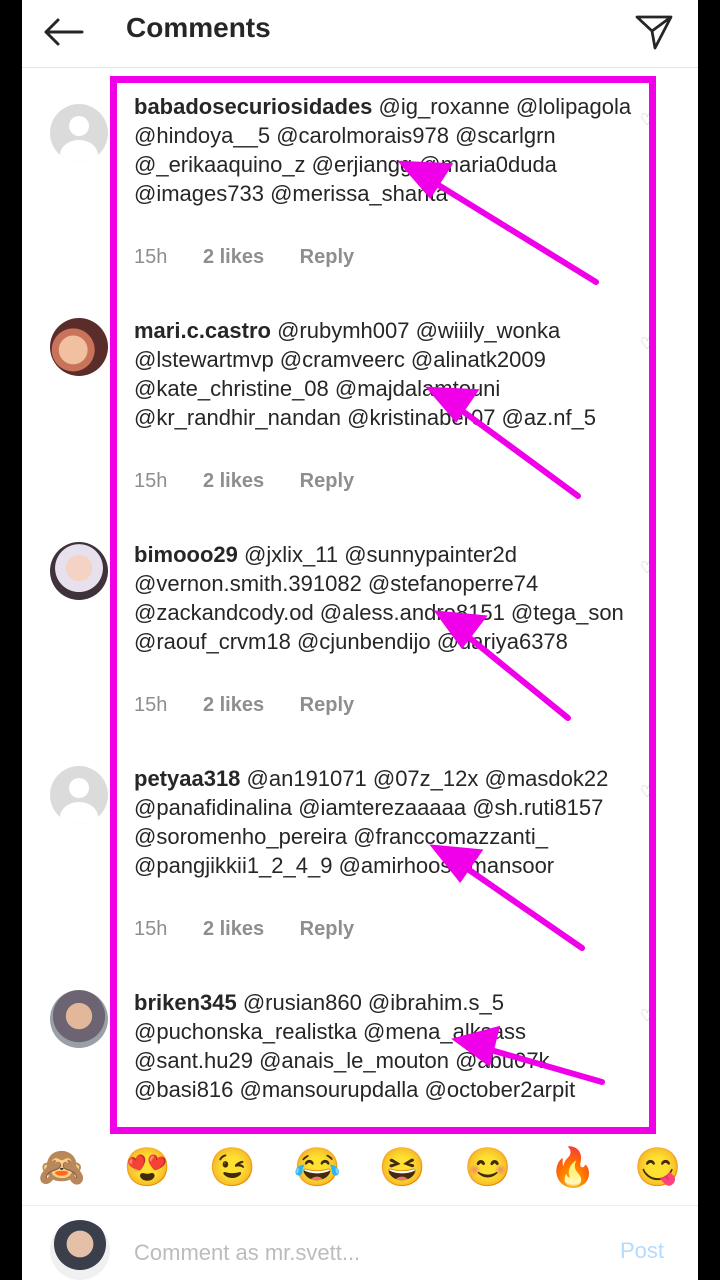 Image resolution: width=720 pixels, height=1280 pixels. Describe the element at coordinates (198, 27) in the screenshot. I see `page-title: Comments` at that location.